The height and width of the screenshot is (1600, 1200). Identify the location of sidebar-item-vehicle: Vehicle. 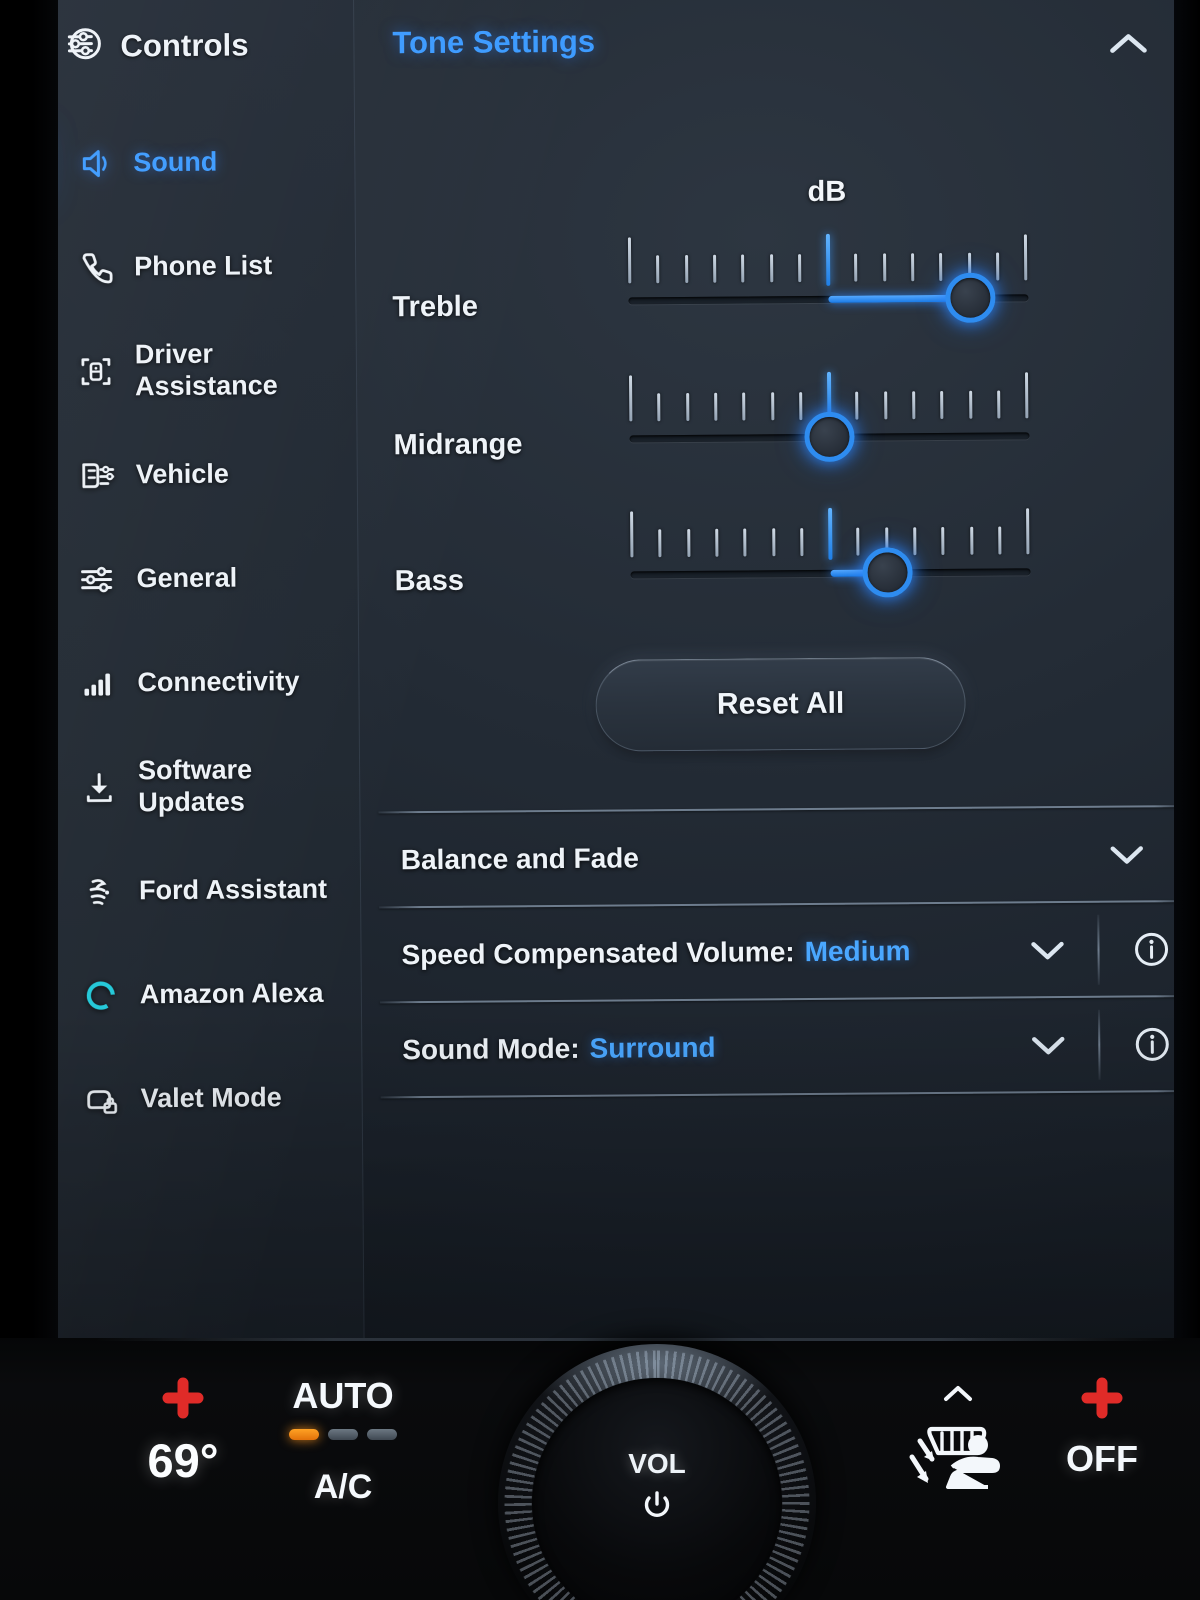
(203, 475).